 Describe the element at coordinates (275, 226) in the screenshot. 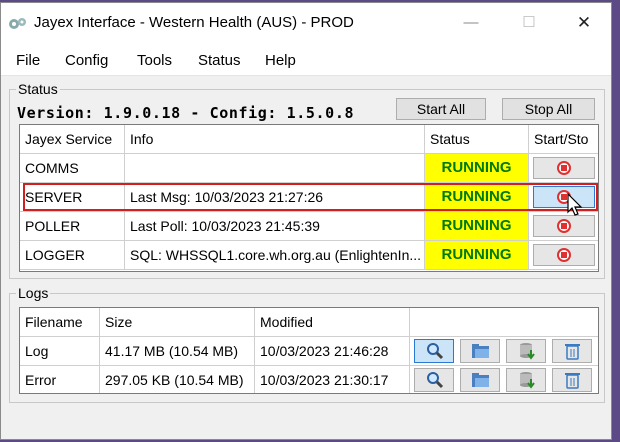

I see `service-info: Last Poll: 10/03/2023 21:45:39` at that location.